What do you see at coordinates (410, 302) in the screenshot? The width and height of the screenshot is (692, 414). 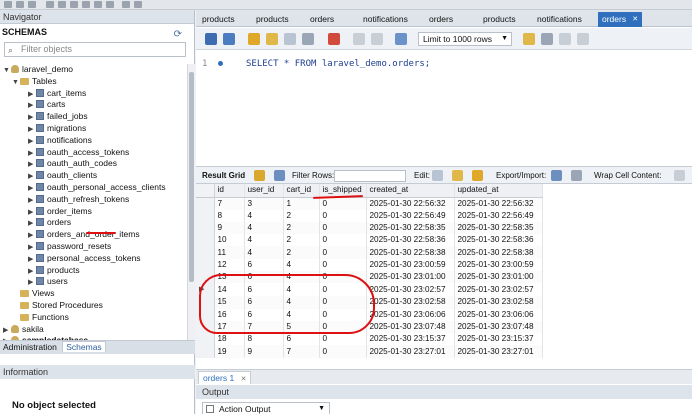 I see `table-cell: 2025-01-30 23:02:58` at bounding box center [410, 302].